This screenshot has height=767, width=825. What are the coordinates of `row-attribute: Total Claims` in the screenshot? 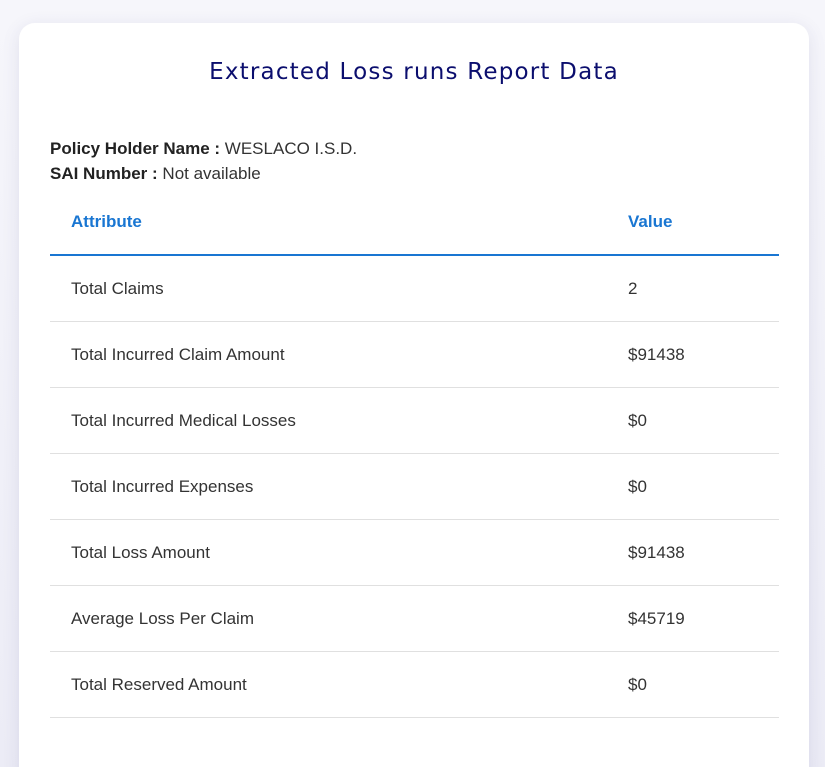 It's located at (328, 288).